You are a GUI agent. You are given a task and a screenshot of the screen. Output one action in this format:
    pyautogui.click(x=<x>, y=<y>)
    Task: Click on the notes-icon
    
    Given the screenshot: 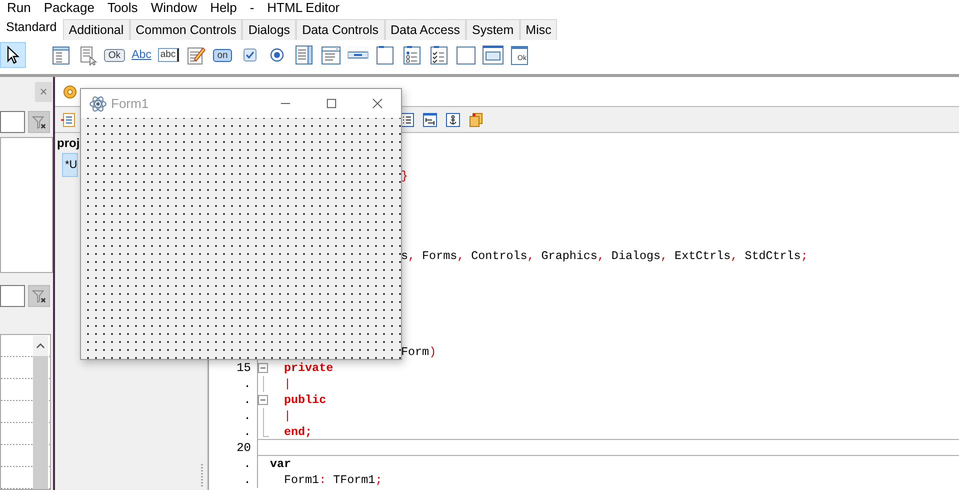 What is the action you would take?
    pyautogui.click(x=476, y=120)
    